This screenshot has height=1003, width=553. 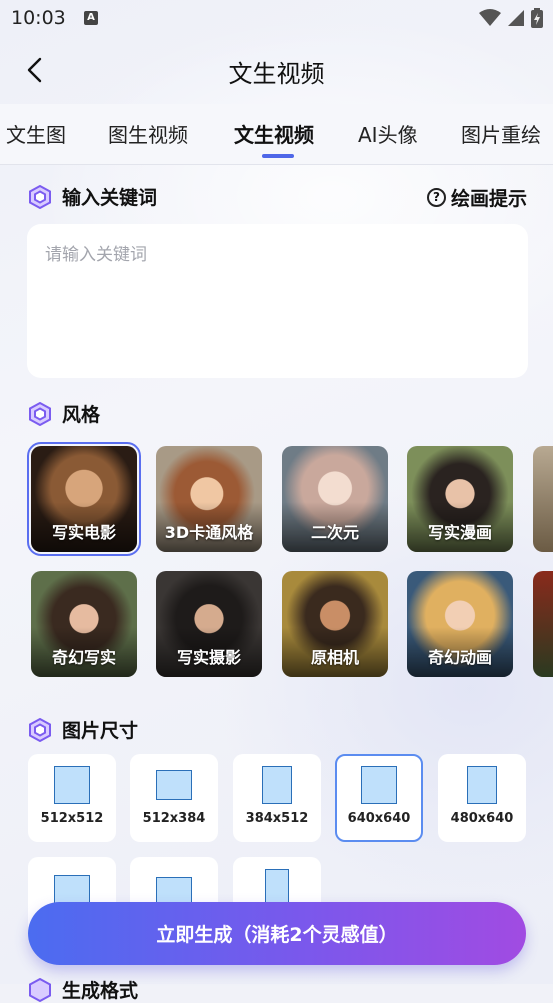 I want to click on style-card-fantasy-realistic: 奇幻写实, so click(x=84, y=624).